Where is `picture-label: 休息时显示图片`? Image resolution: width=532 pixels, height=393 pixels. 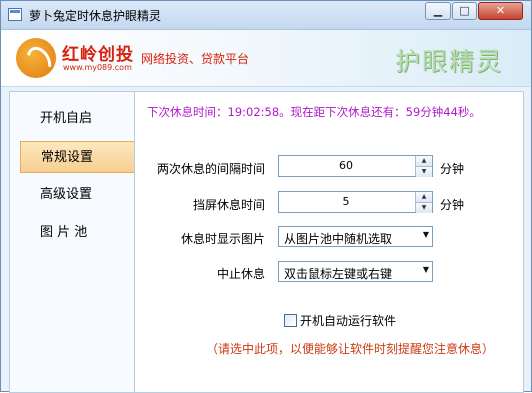
picture-label: 休息时显示图片 is located at coordinates (222, 239).